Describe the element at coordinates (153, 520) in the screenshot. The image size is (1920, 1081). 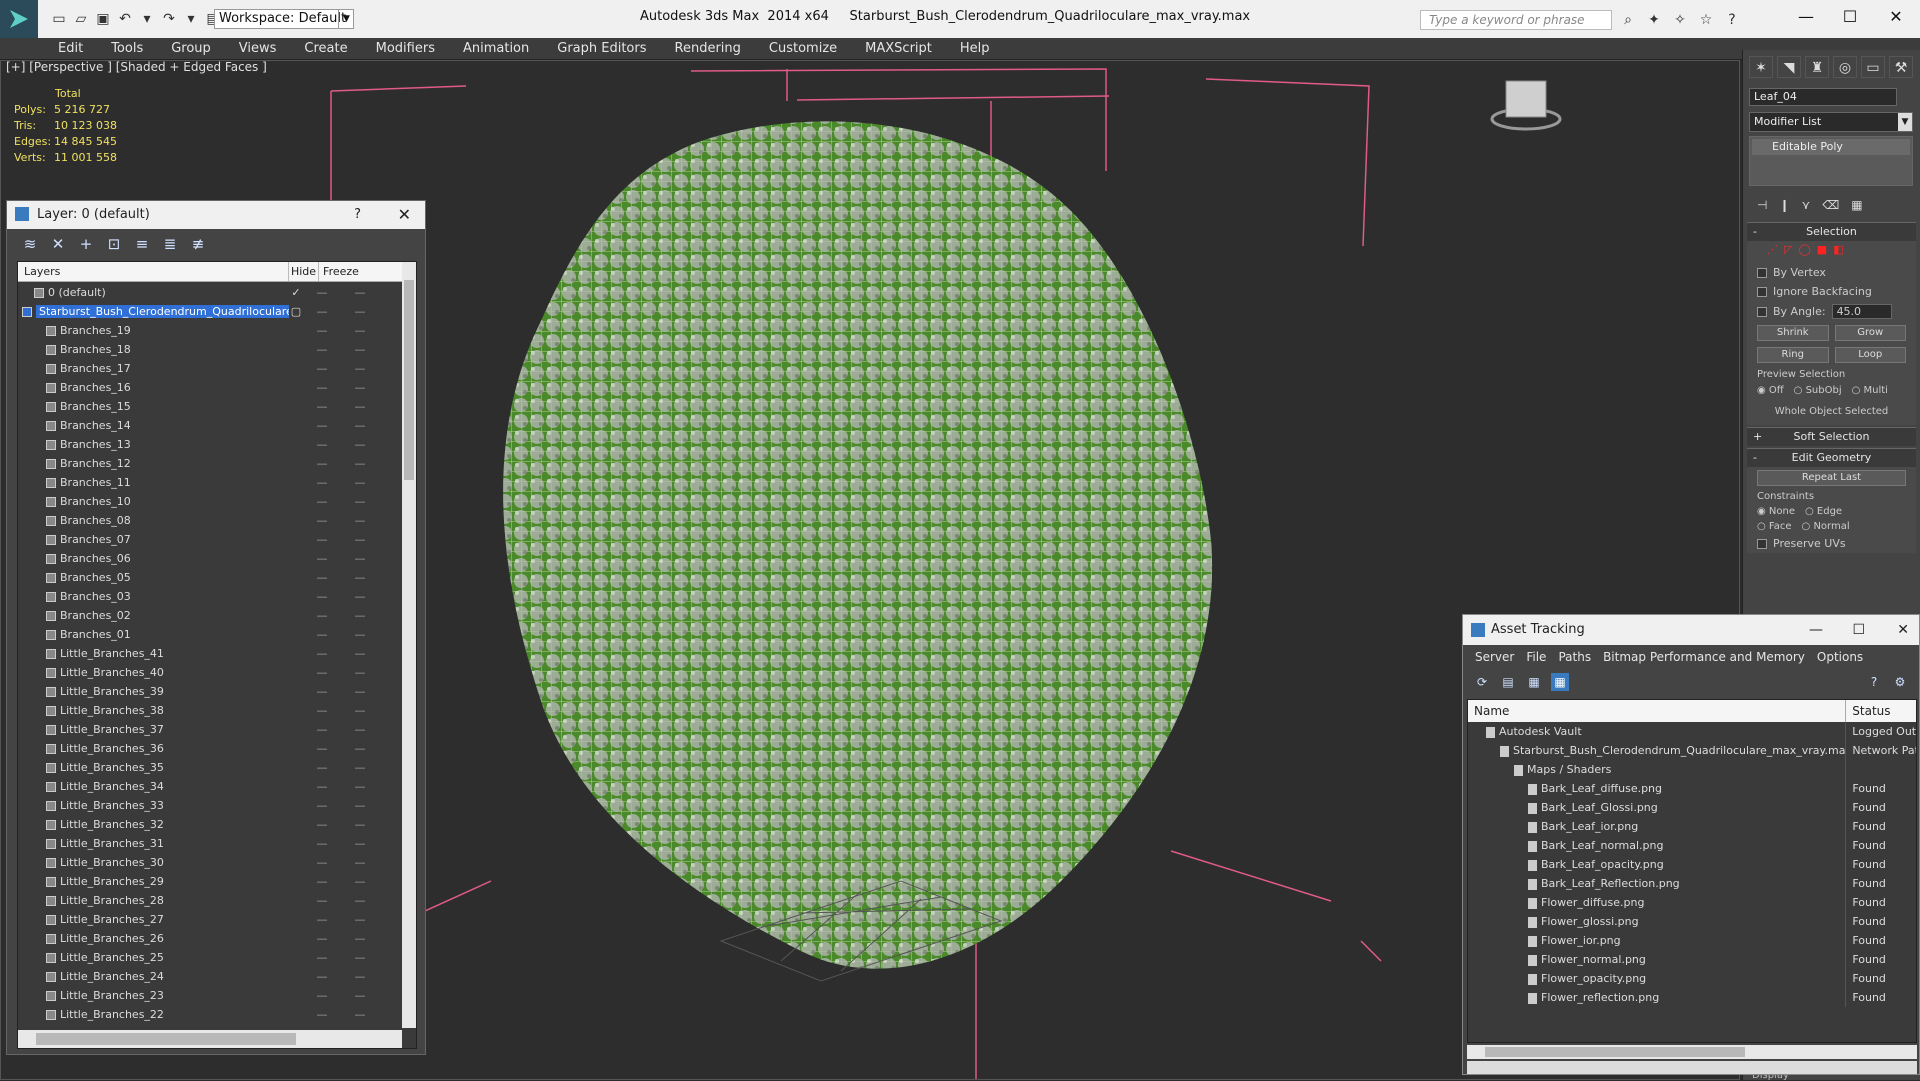
I see `layer-name-cell: Branches_08` at that location.